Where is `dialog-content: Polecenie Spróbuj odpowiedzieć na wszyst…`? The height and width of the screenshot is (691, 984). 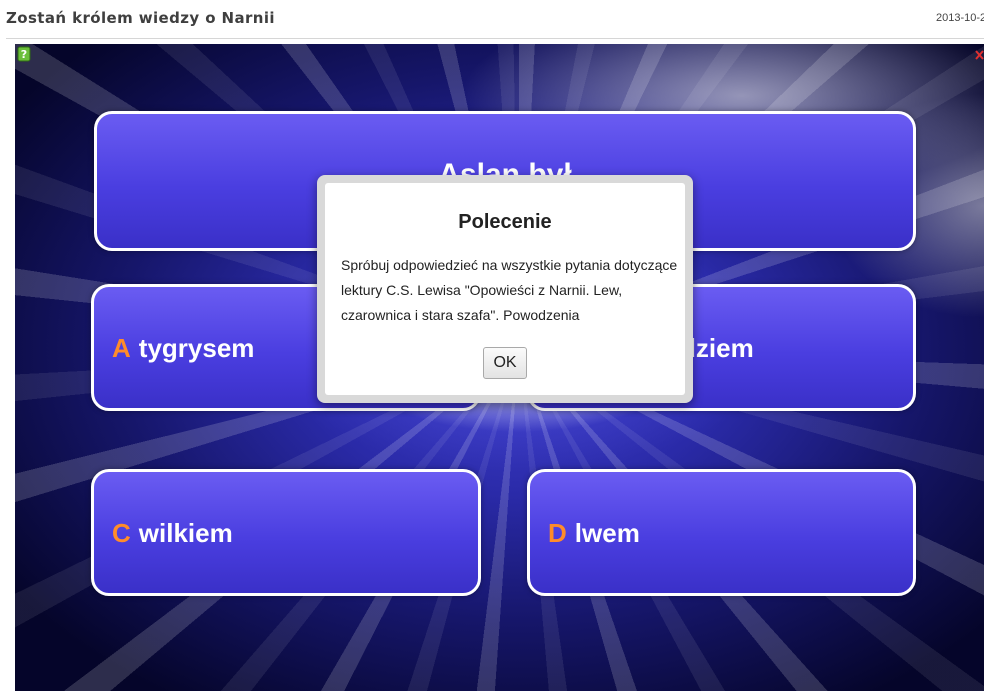 dialog-content: Polecenie Spróbuj odpowiedzieć na wszyst… is located at coordinates (505, 289).